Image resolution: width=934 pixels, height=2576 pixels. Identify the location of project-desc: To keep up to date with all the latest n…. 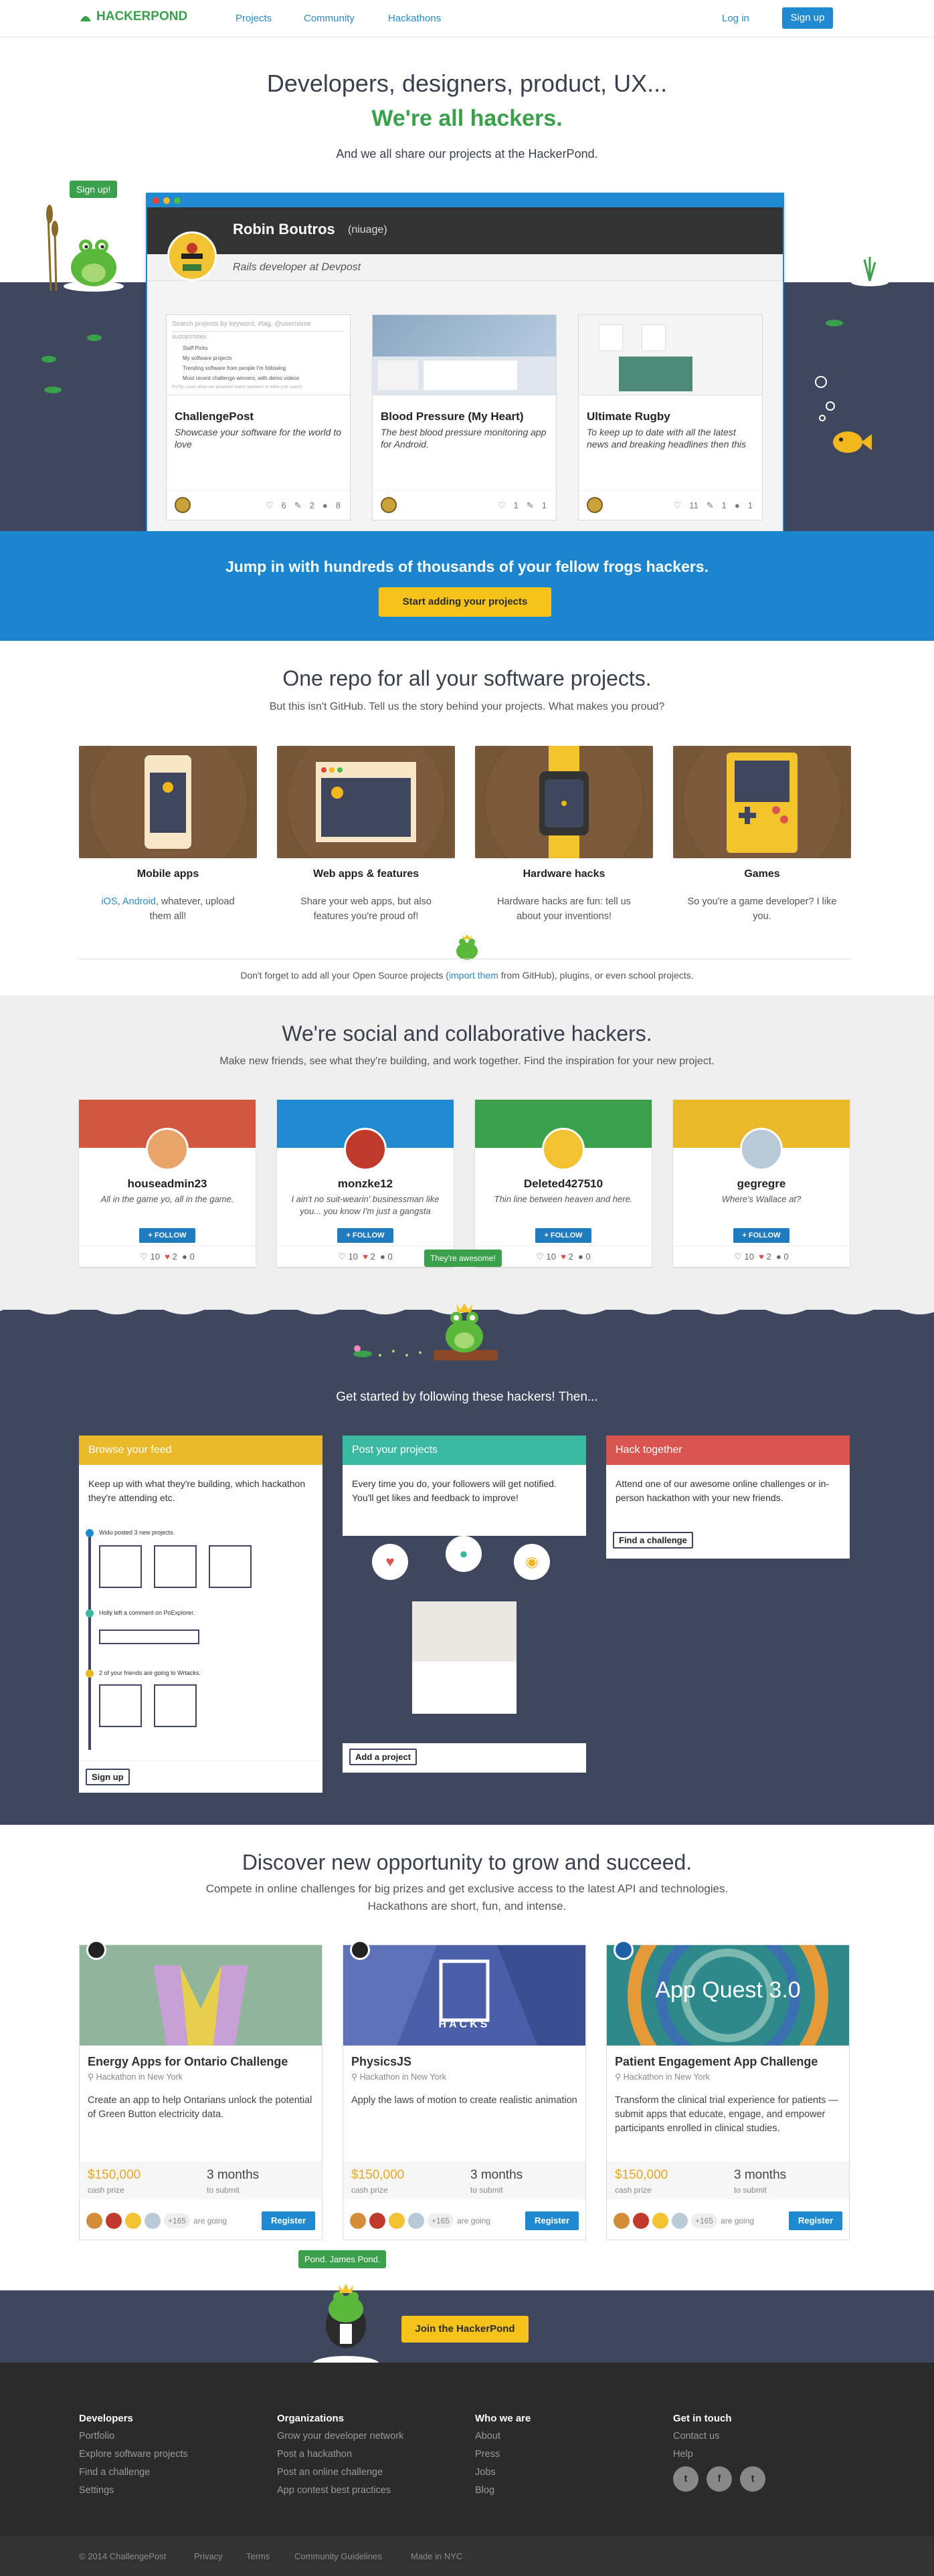
(667, 438).